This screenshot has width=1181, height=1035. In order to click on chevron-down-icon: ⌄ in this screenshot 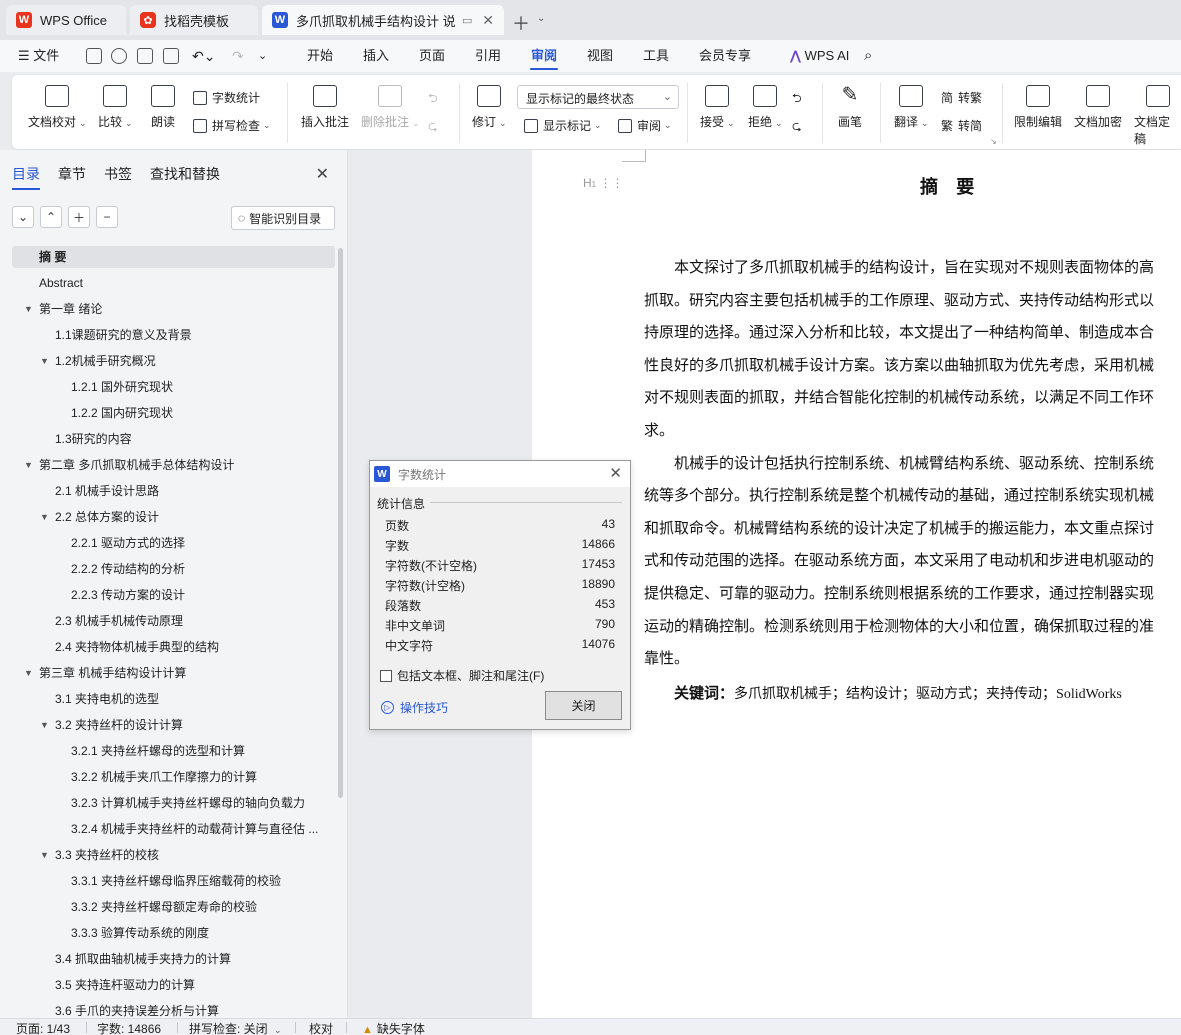, I will do `click(541, 18)`.